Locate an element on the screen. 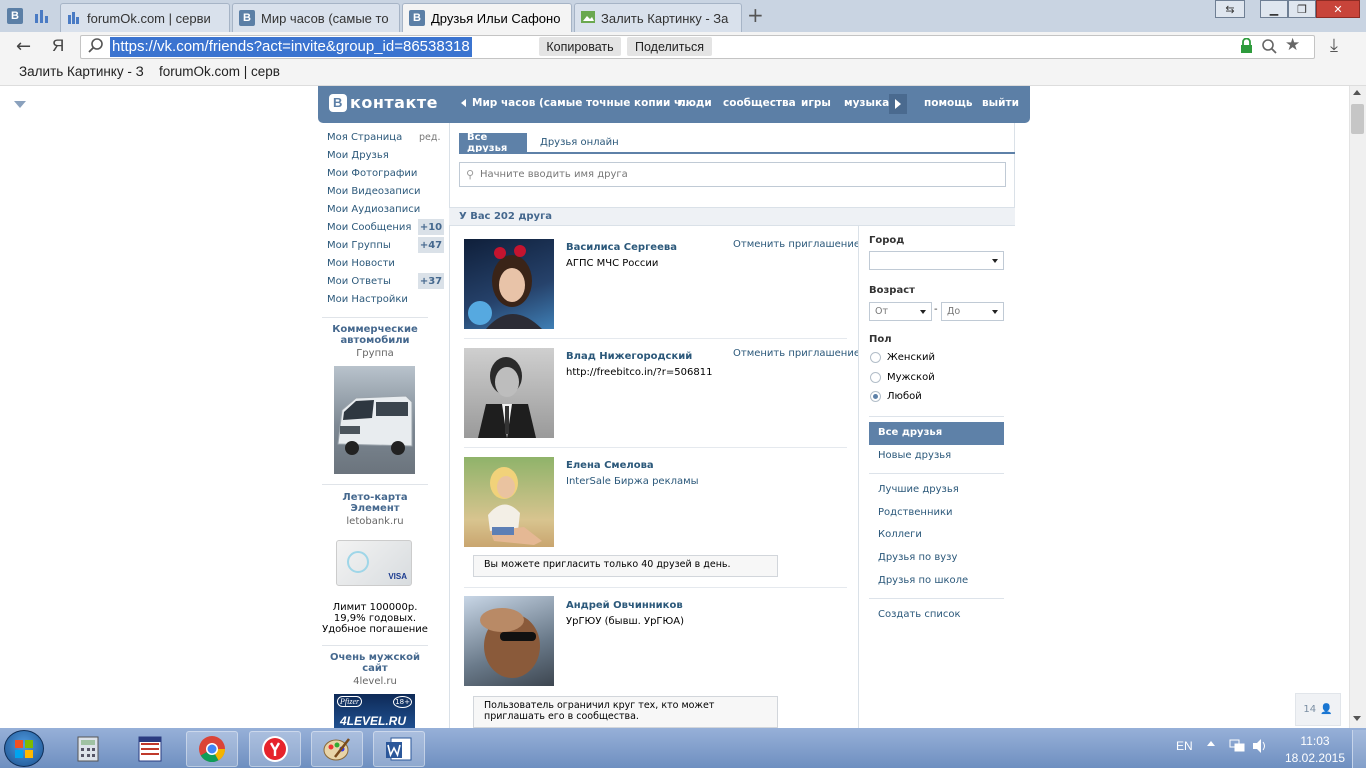 This screenshot has height=768, width=1366. copy-button: Копировать is located at coordinates (580, 46).